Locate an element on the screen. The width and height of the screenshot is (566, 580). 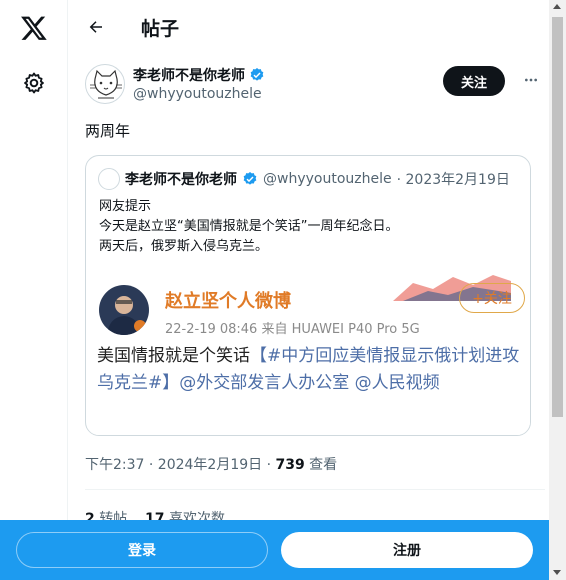
author-name: 李老师不是你老师 is located at coordinates (199, 75).